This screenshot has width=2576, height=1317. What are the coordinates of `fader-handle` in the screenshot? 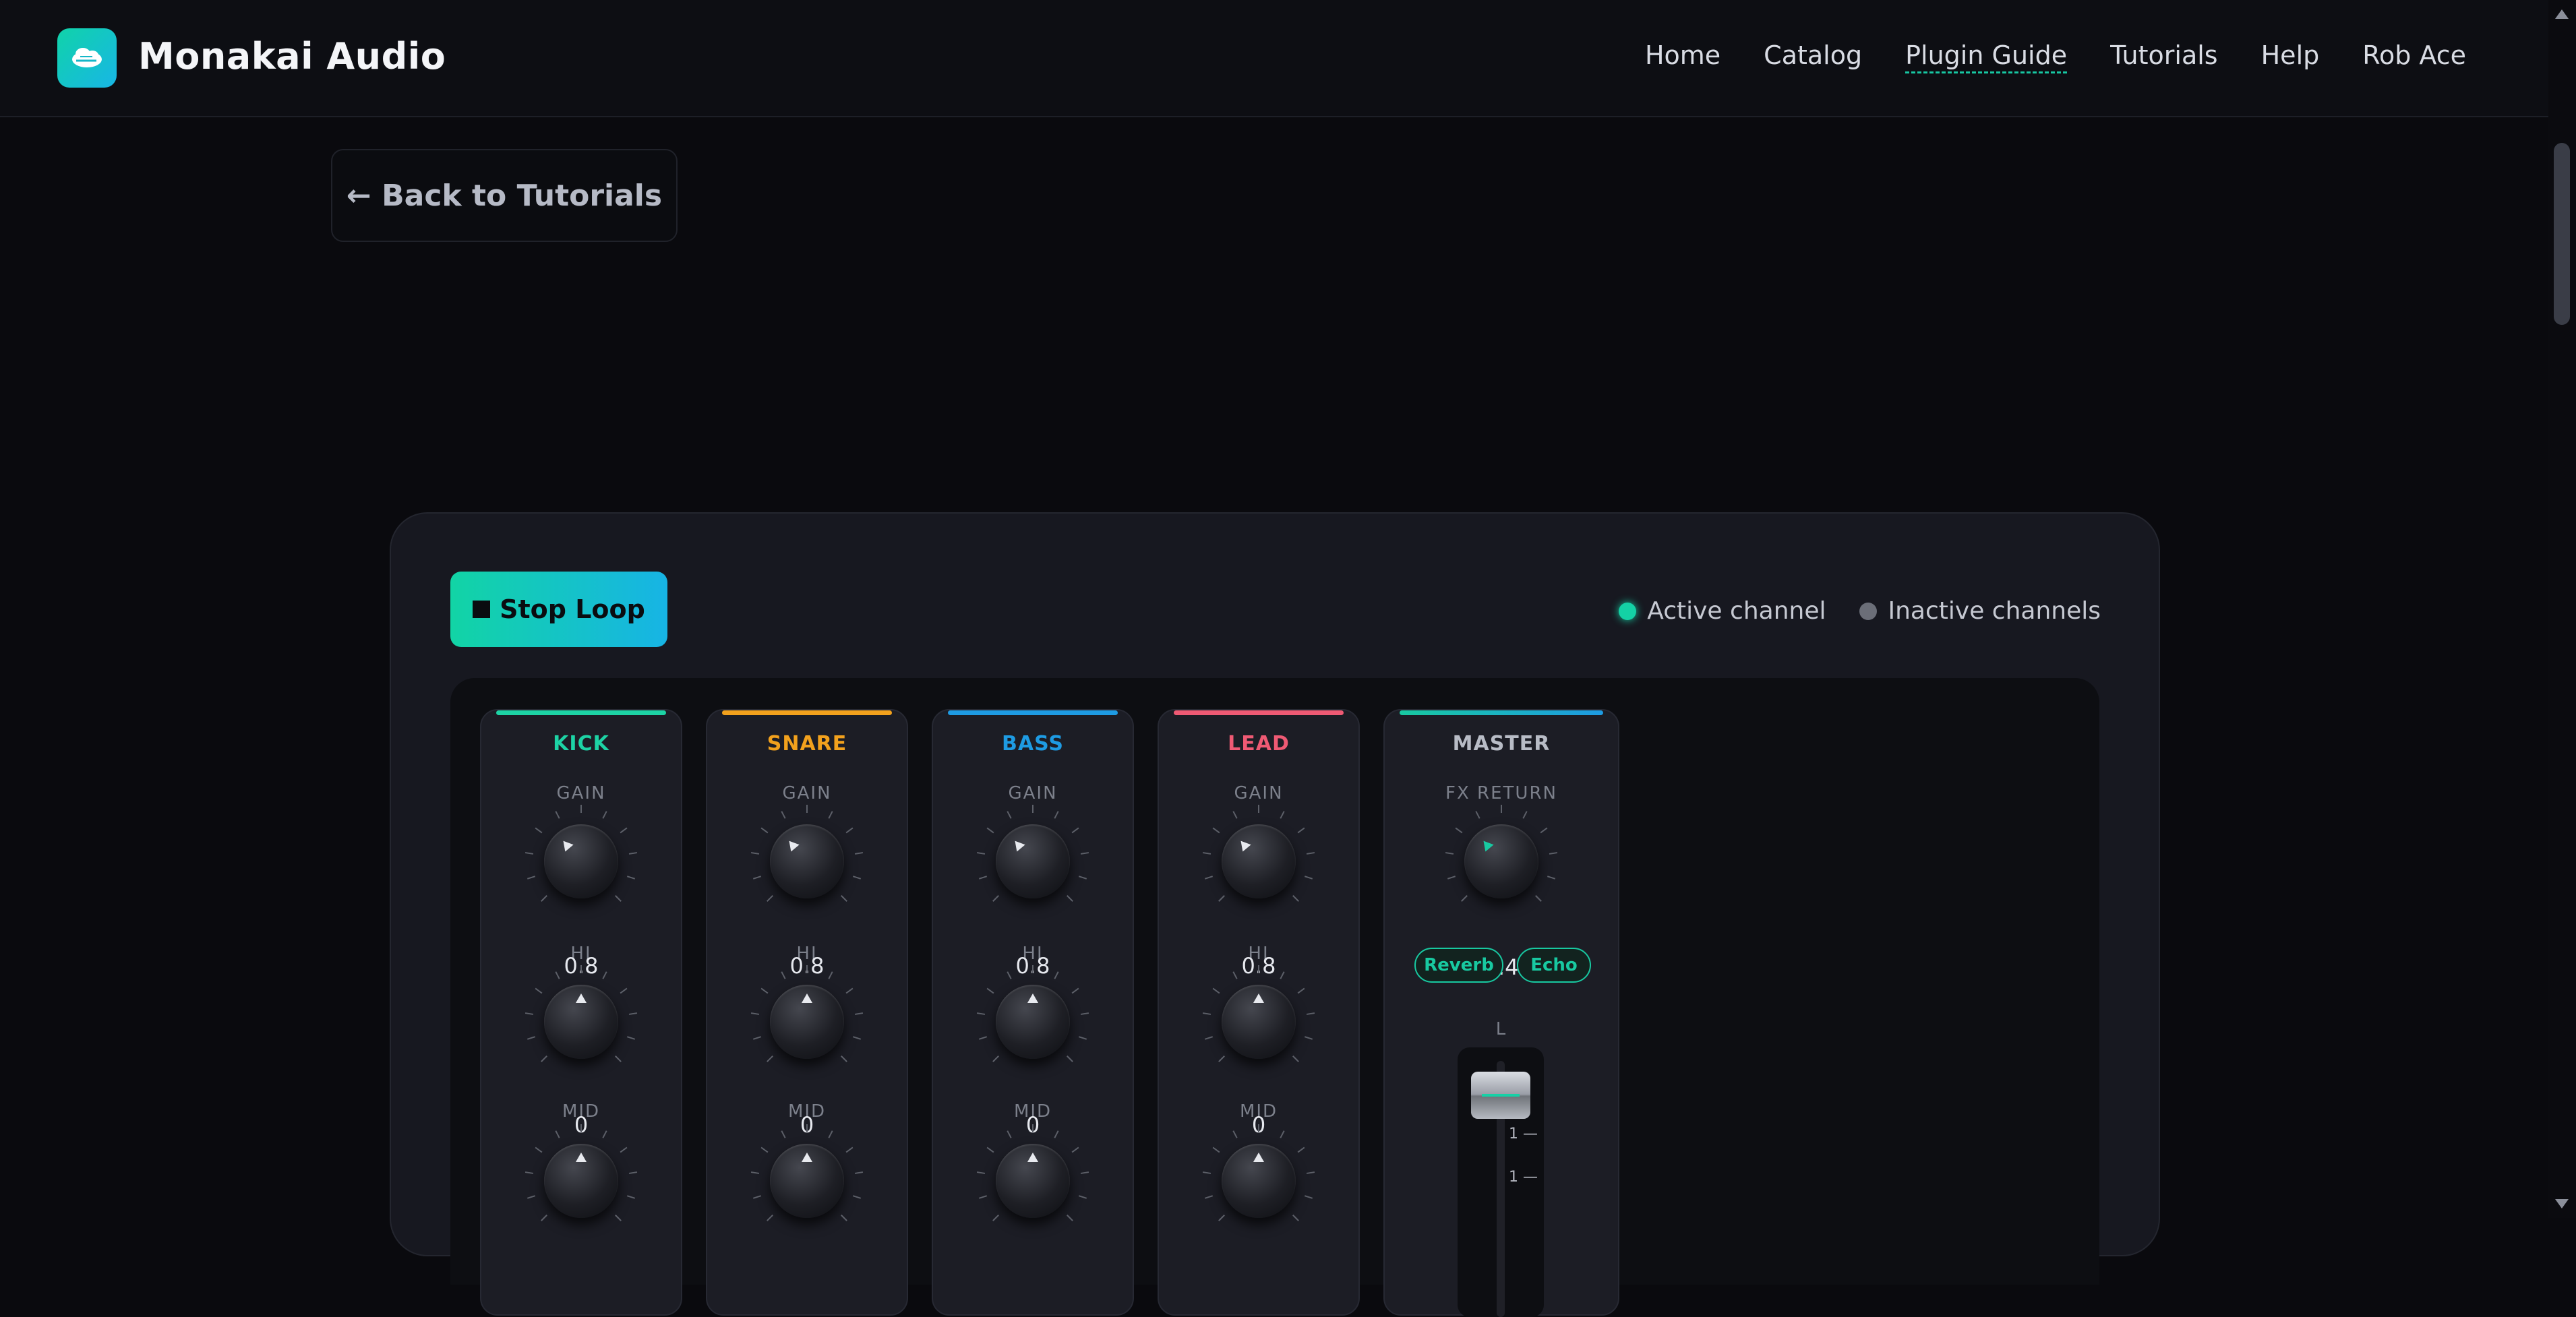 It's located at (1501, 1095).